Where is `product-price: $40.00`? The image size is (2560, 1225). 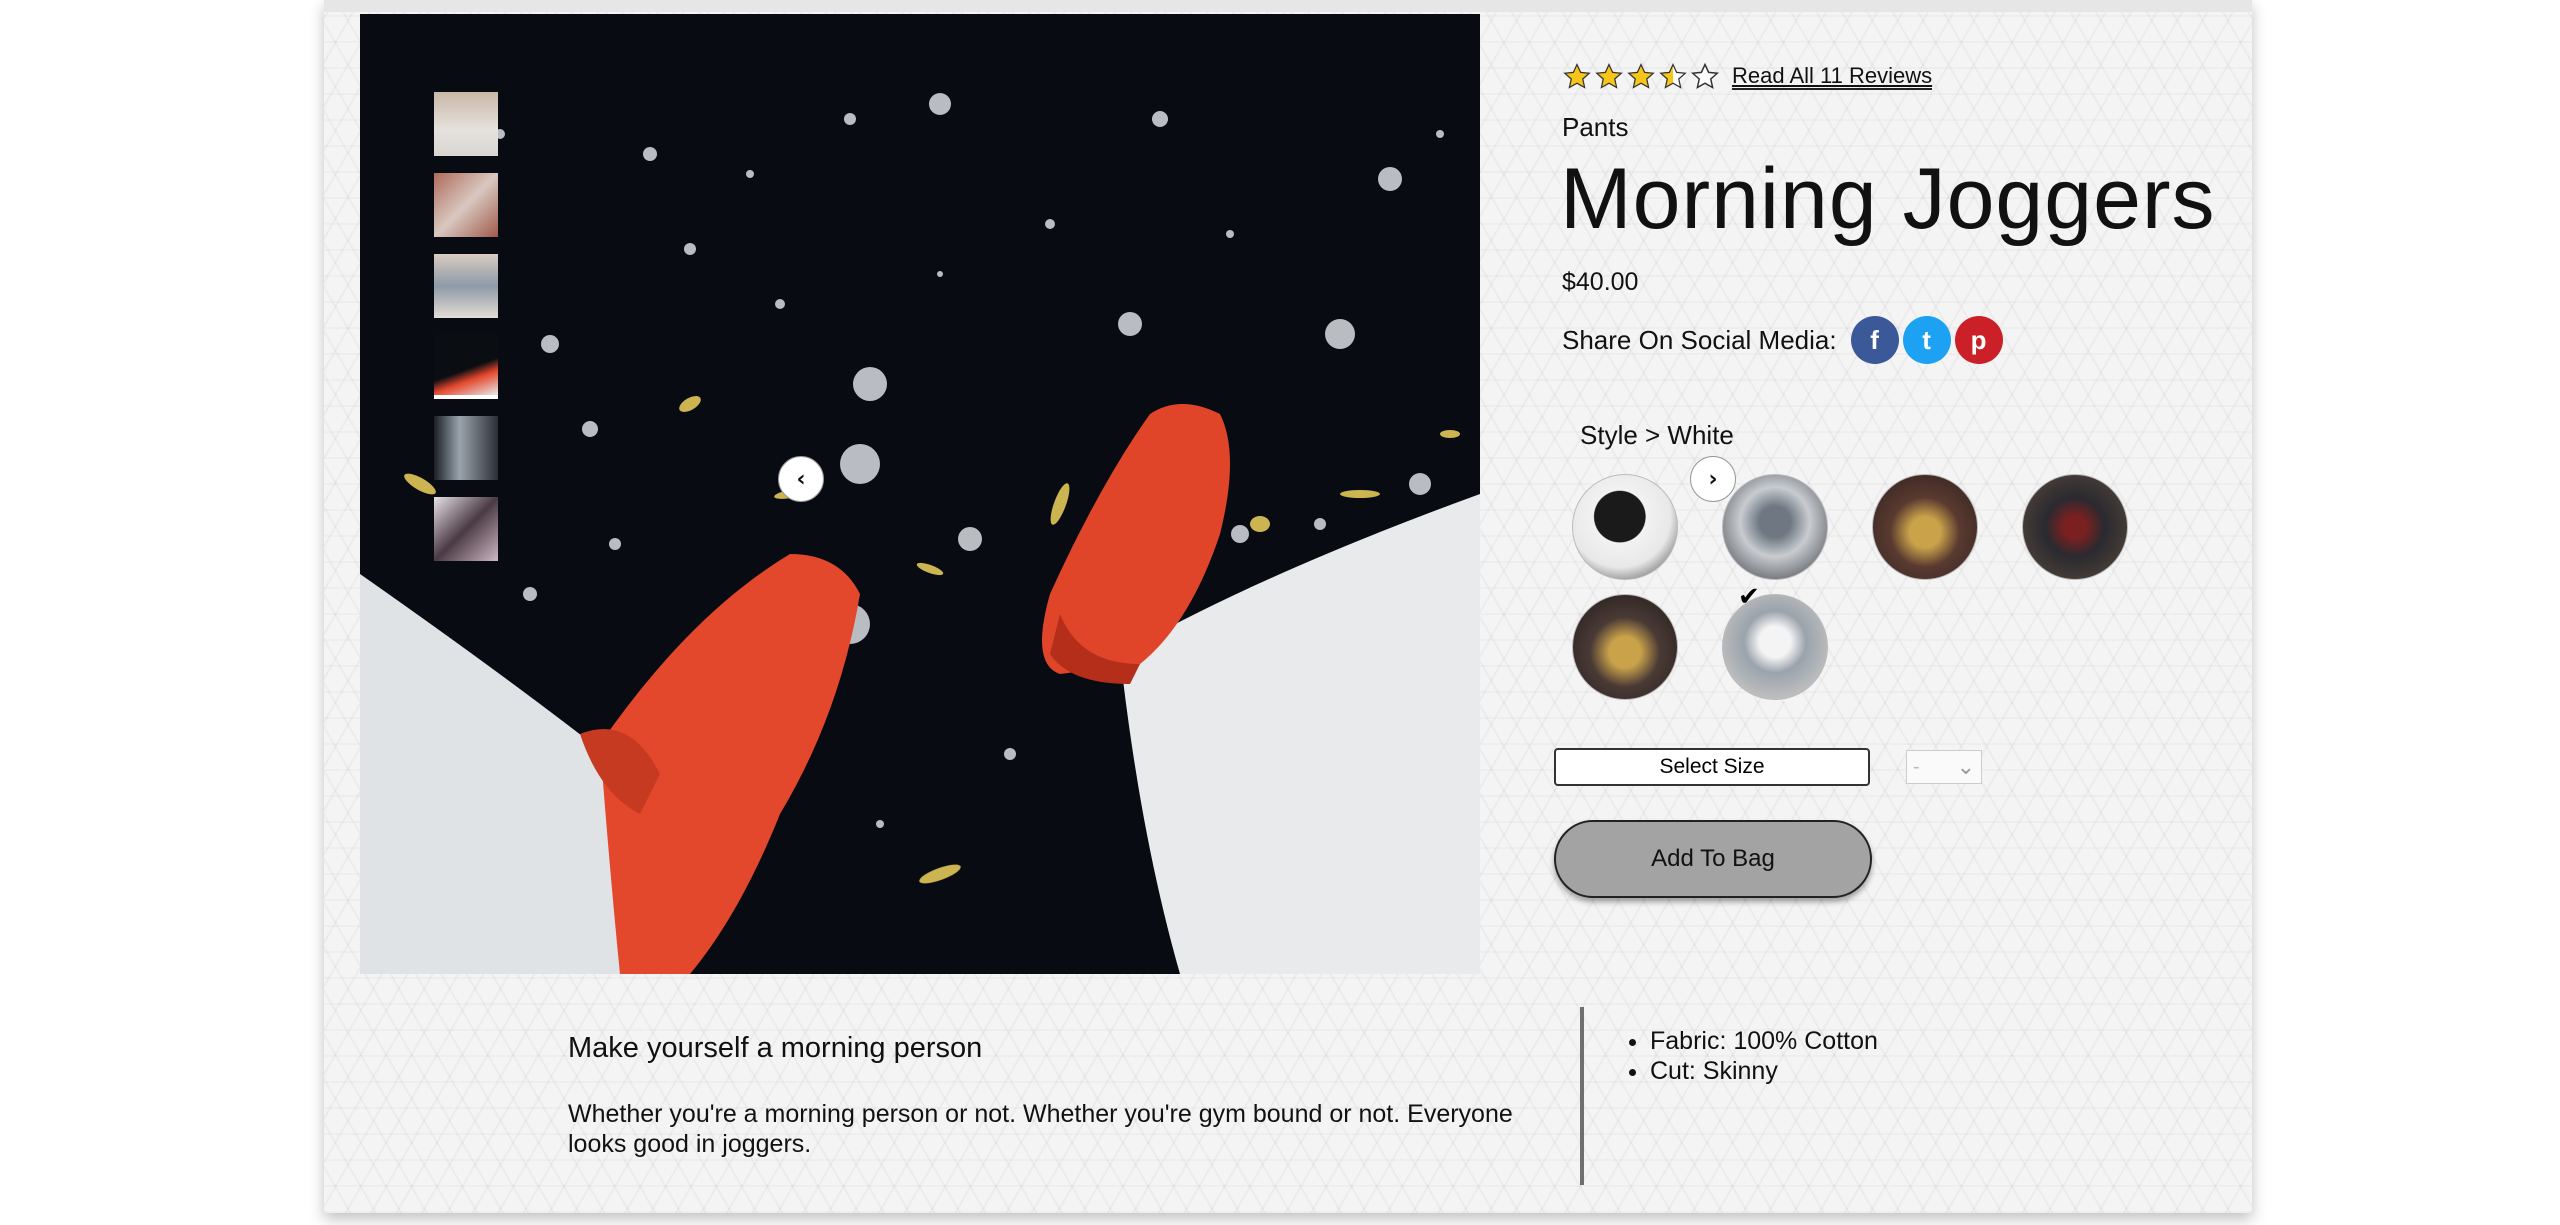
product-price: $40.00 is located at coordinates (1600, 282).